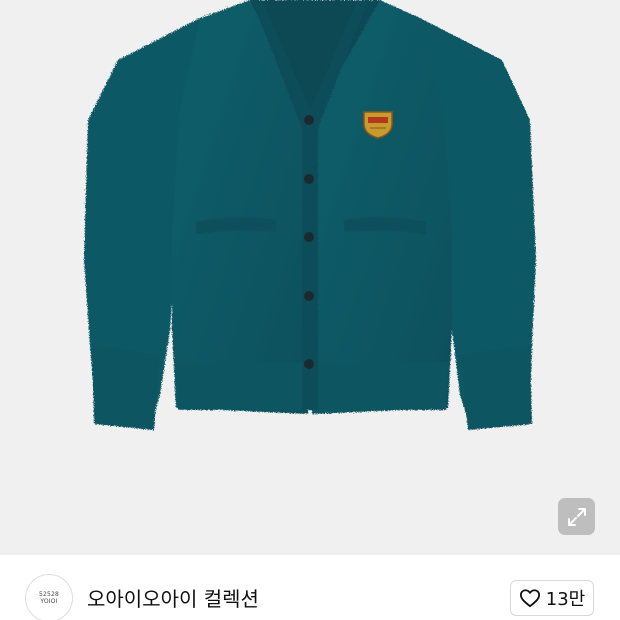 The image size is (620, 620). Describe the element at coordinates (173, 599) in the screenshot. I see `store-name: 오아이오아이 컬렉션` at that location.